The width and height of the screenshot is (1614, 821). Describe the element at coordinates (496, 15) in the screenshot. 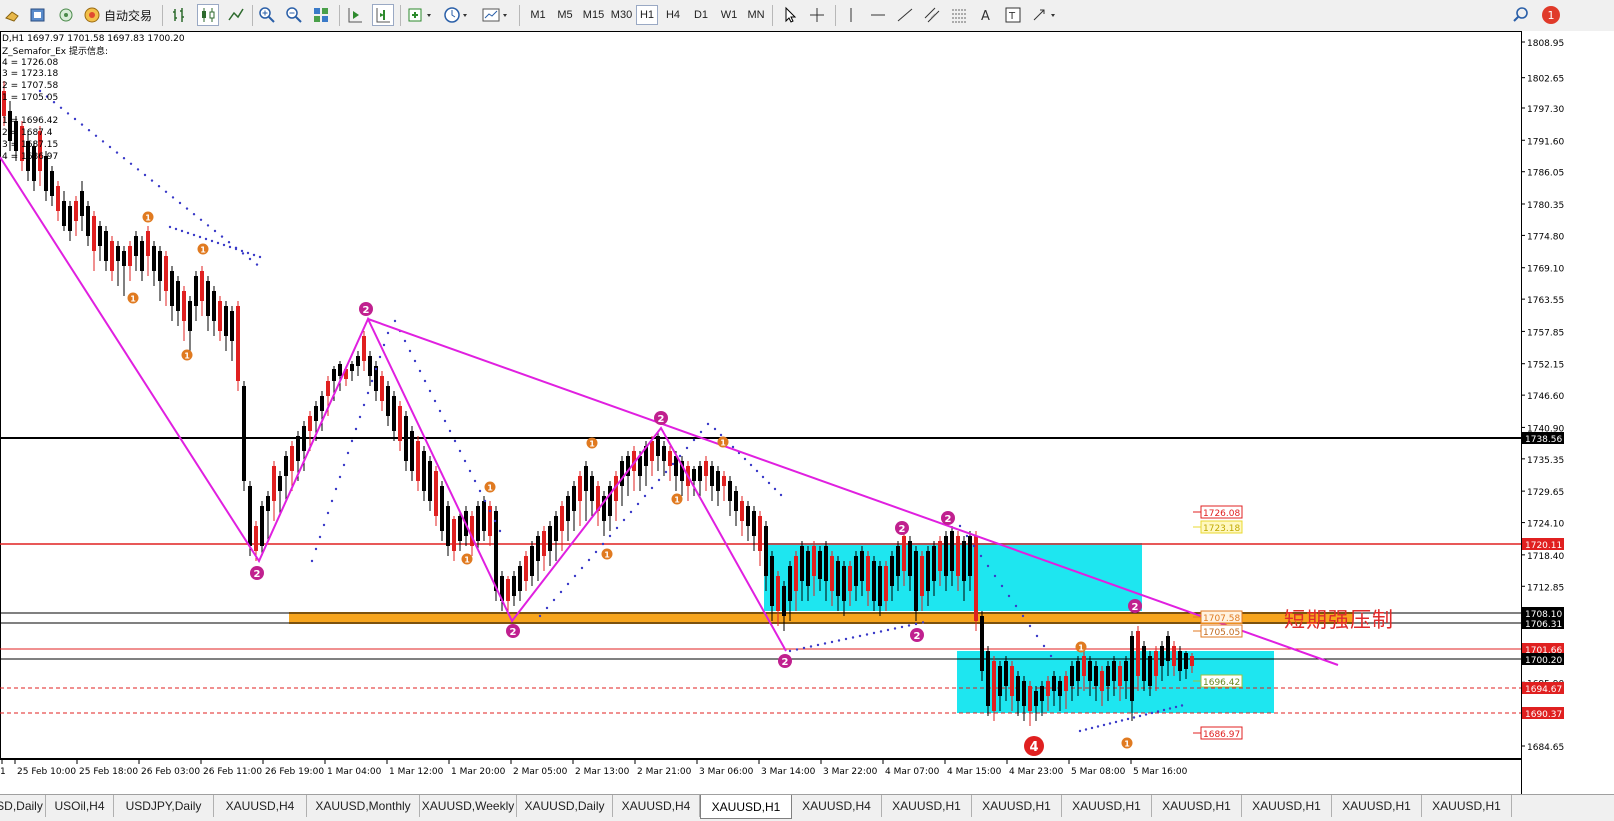

I see `templates-dropdown-icon` at that location.